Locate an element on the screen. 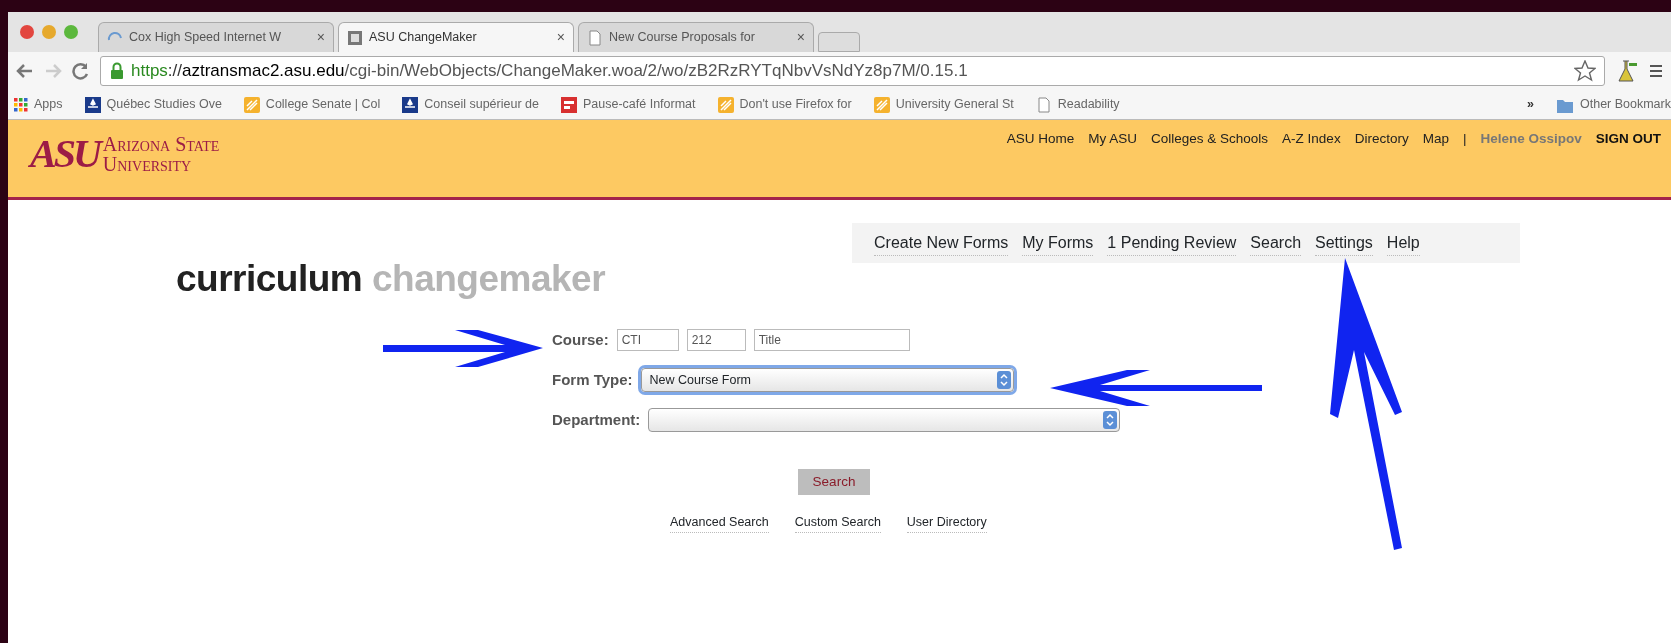 This screenshot has height=643, width=1671. user-name: Helene Ossipov is located at coordinates (1531, 139).